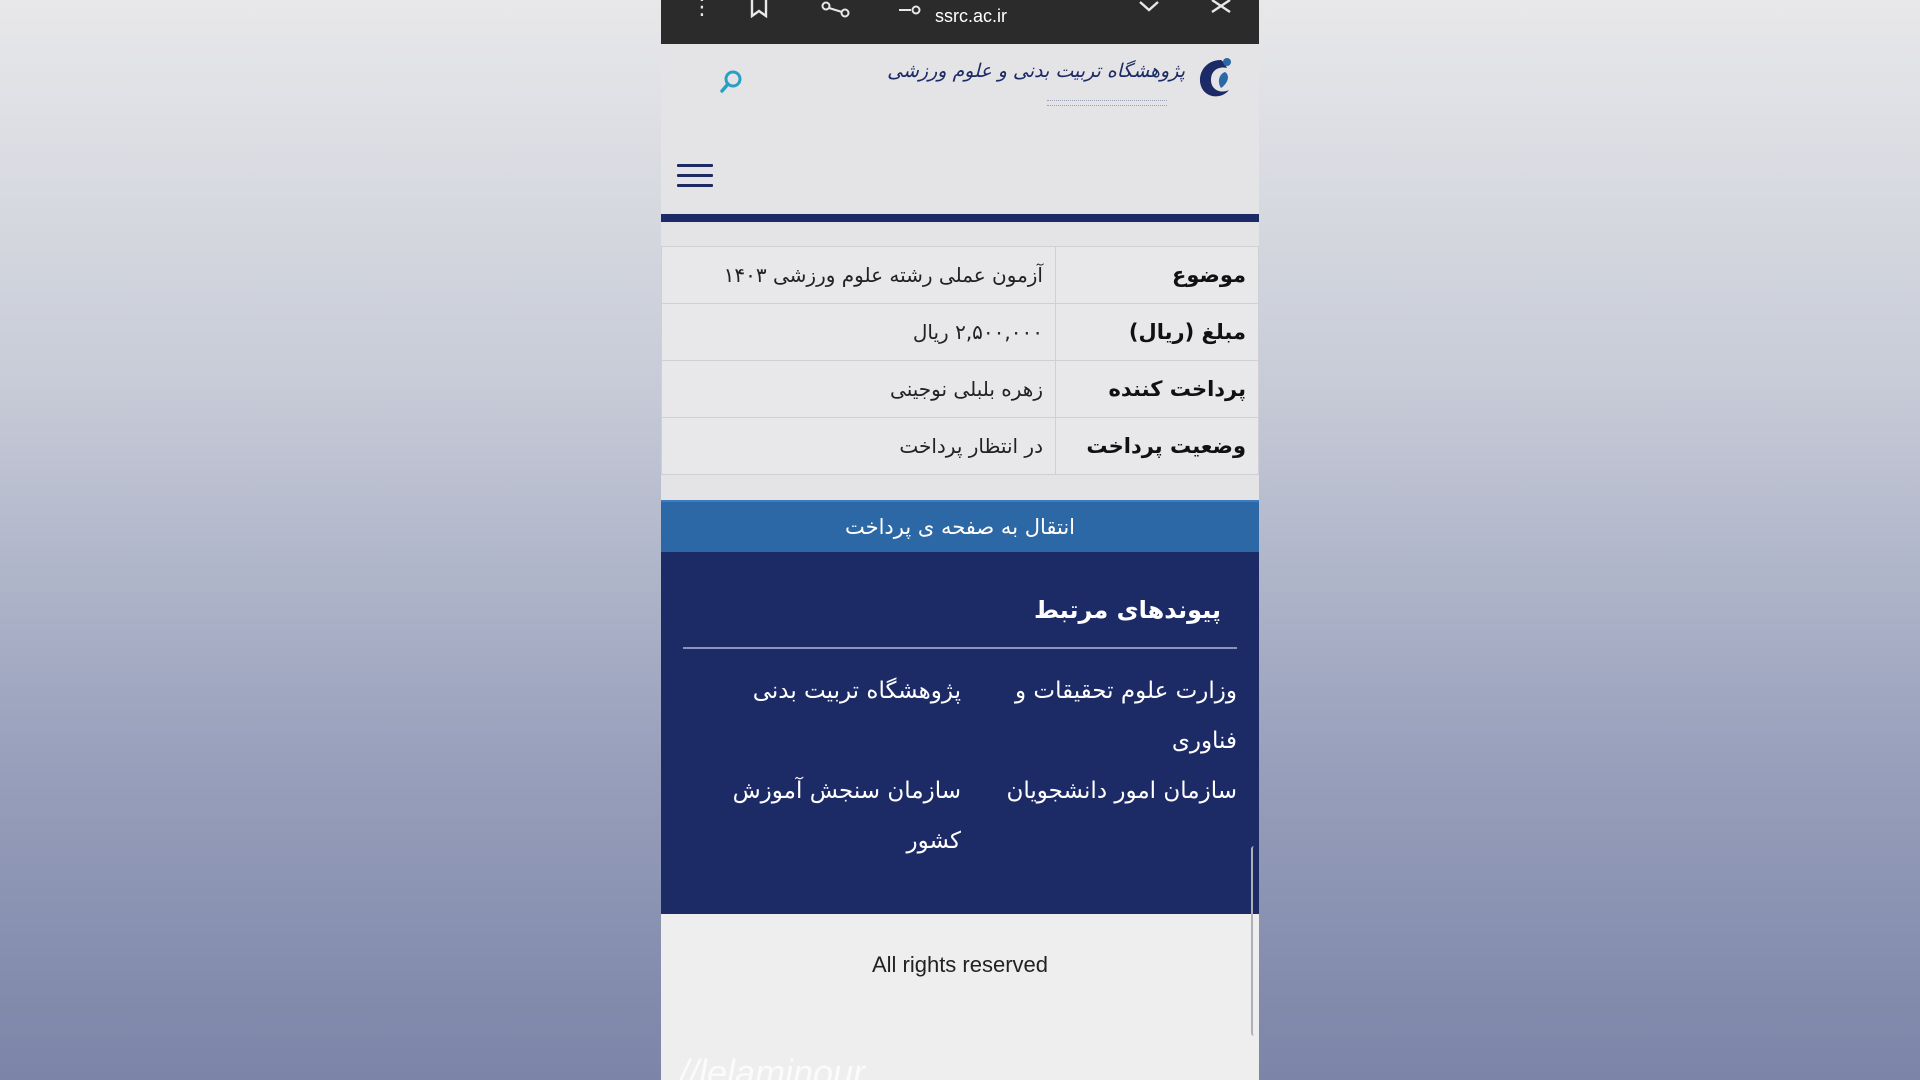 This screenshot has width=1920, height=1080. Describe the element at coordinates (1113, 791) in the screenshot. I see `link-student-affairs: سازمان امور دانشجویان` at that location.